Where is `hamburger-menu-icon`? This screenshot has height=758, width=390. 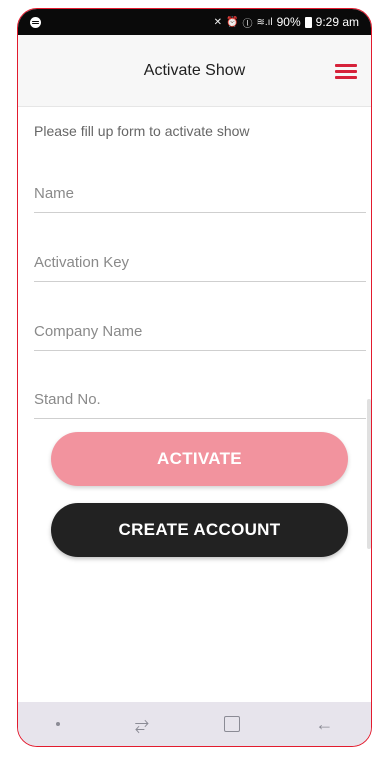 hamburger-menu-icon is located at coordinates (346, 72).